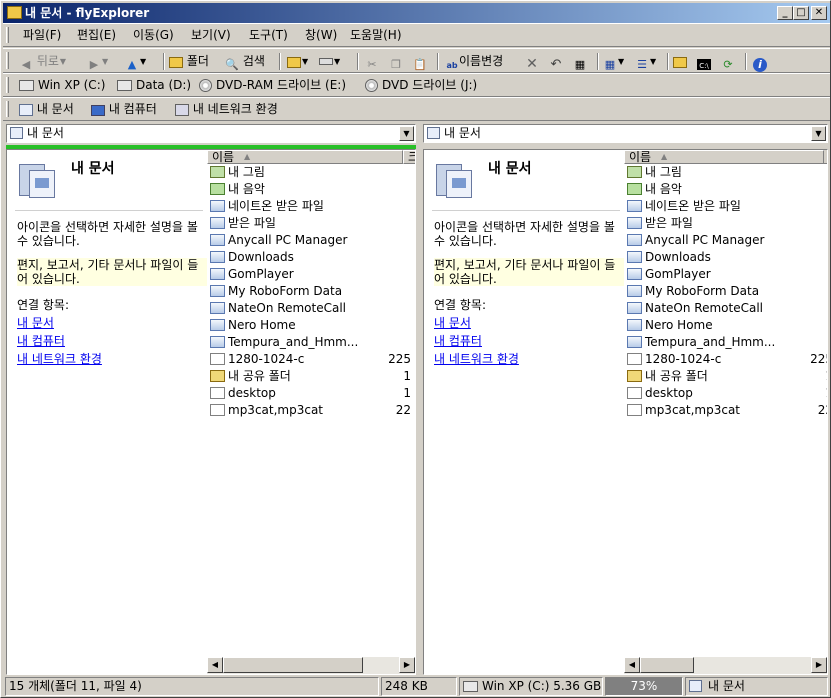 This screenshot has width=831, height=698. Describe the element at coordinates (226, 109) in the screenshot. I see `fav-network: 내 네트워크 환경` at that location.